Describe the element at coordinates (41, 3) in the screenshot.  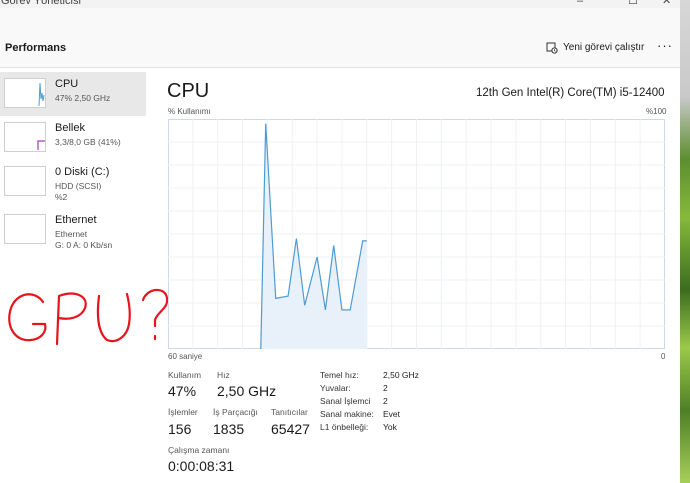
I see `window-title: Görev Yöneticisi` at that location.